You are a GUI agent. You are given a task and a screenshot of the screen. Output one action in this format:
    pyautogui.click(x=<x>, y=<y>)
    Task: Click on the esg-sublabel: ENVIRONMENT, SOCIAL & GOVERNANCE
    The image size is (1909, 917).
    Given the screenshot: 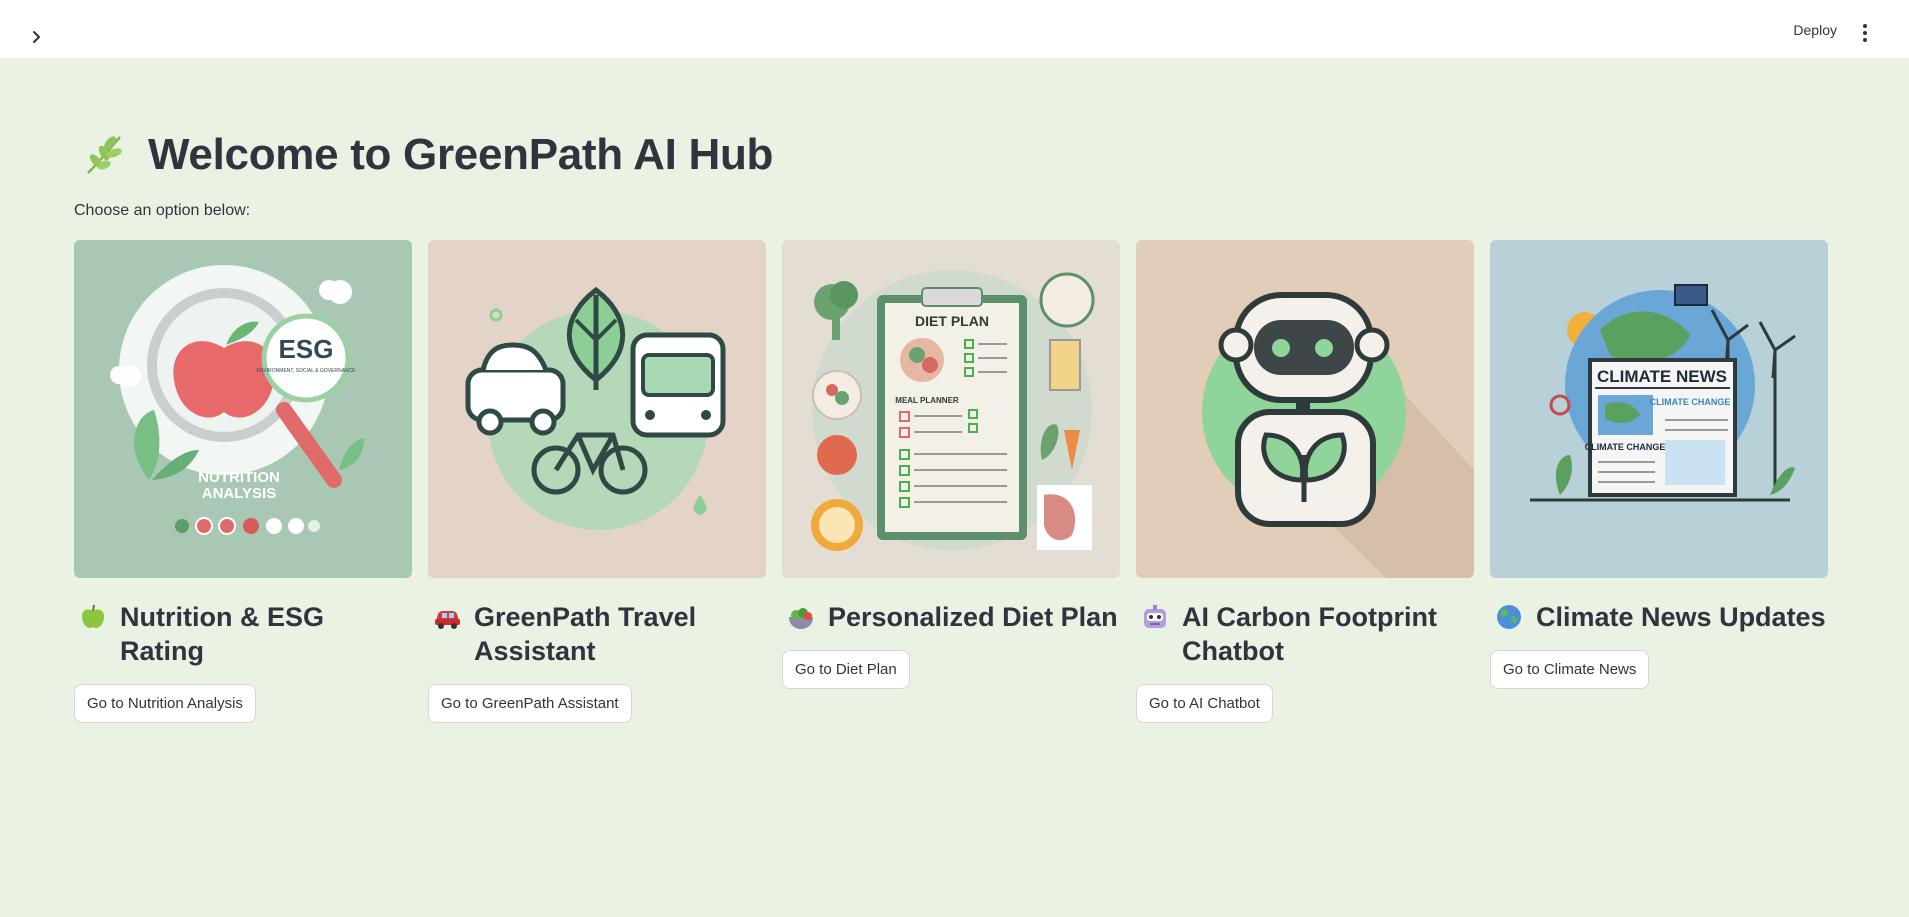 What is the action you would take?
    pyautogui.click(x=307, y=371)
    